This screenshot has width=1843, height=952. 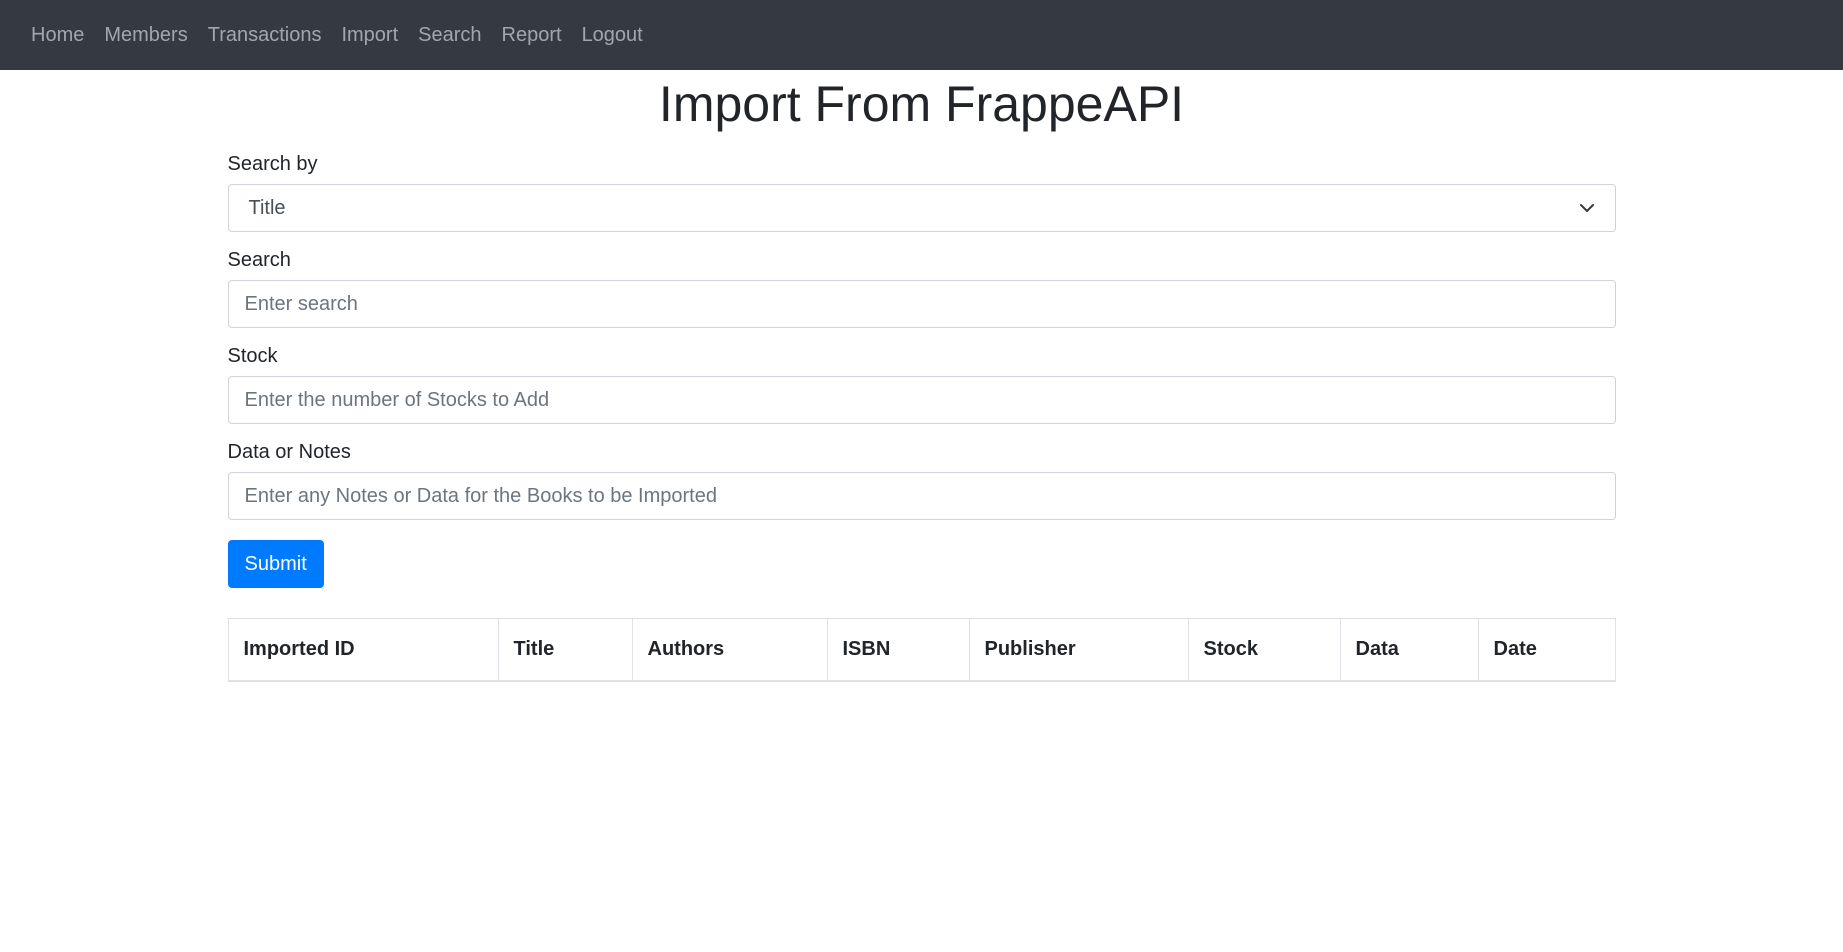 I want to click on column-header-date: Date, so click(x=1546, y=650).